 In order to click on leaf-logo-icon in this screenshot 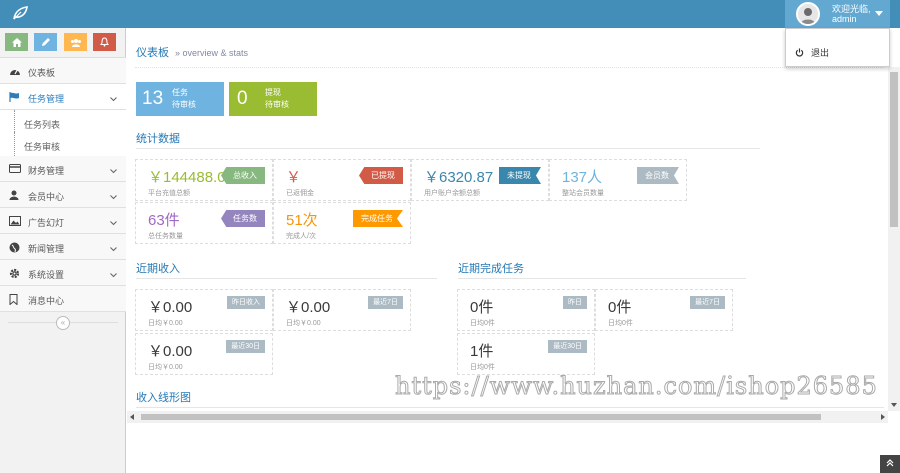, I will do `click(20, 14)`.